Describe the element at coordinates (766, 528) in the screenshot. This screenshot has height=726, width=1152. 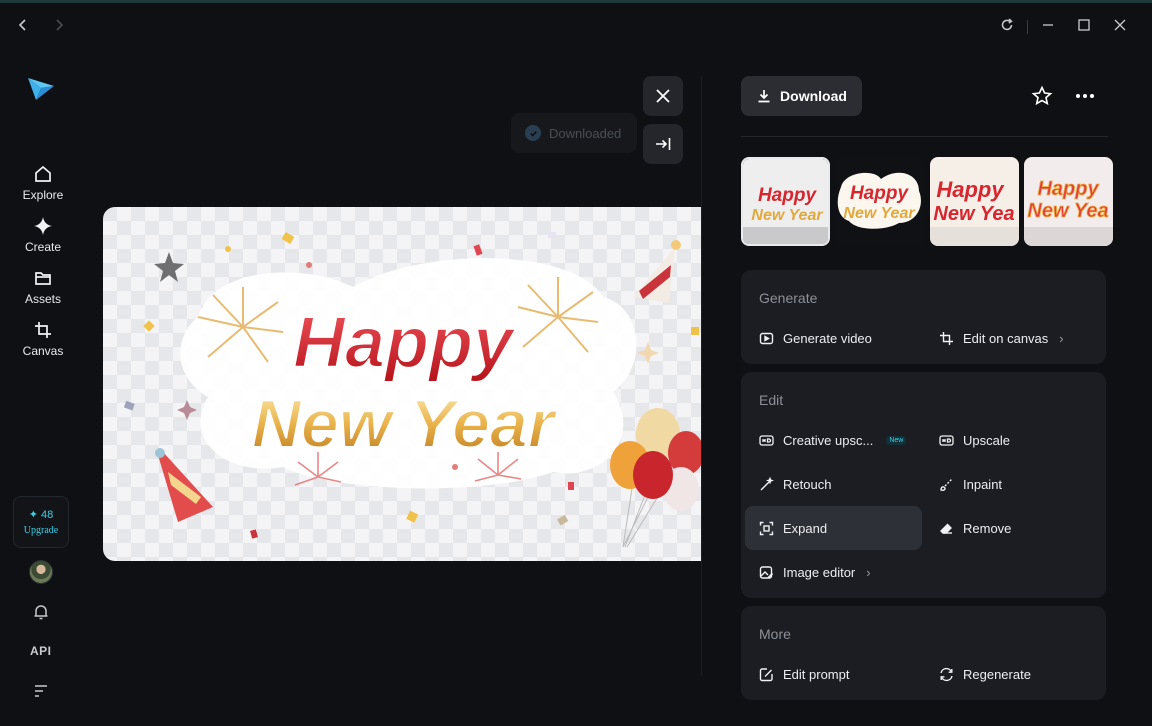
I see `expand-icon` at that location.